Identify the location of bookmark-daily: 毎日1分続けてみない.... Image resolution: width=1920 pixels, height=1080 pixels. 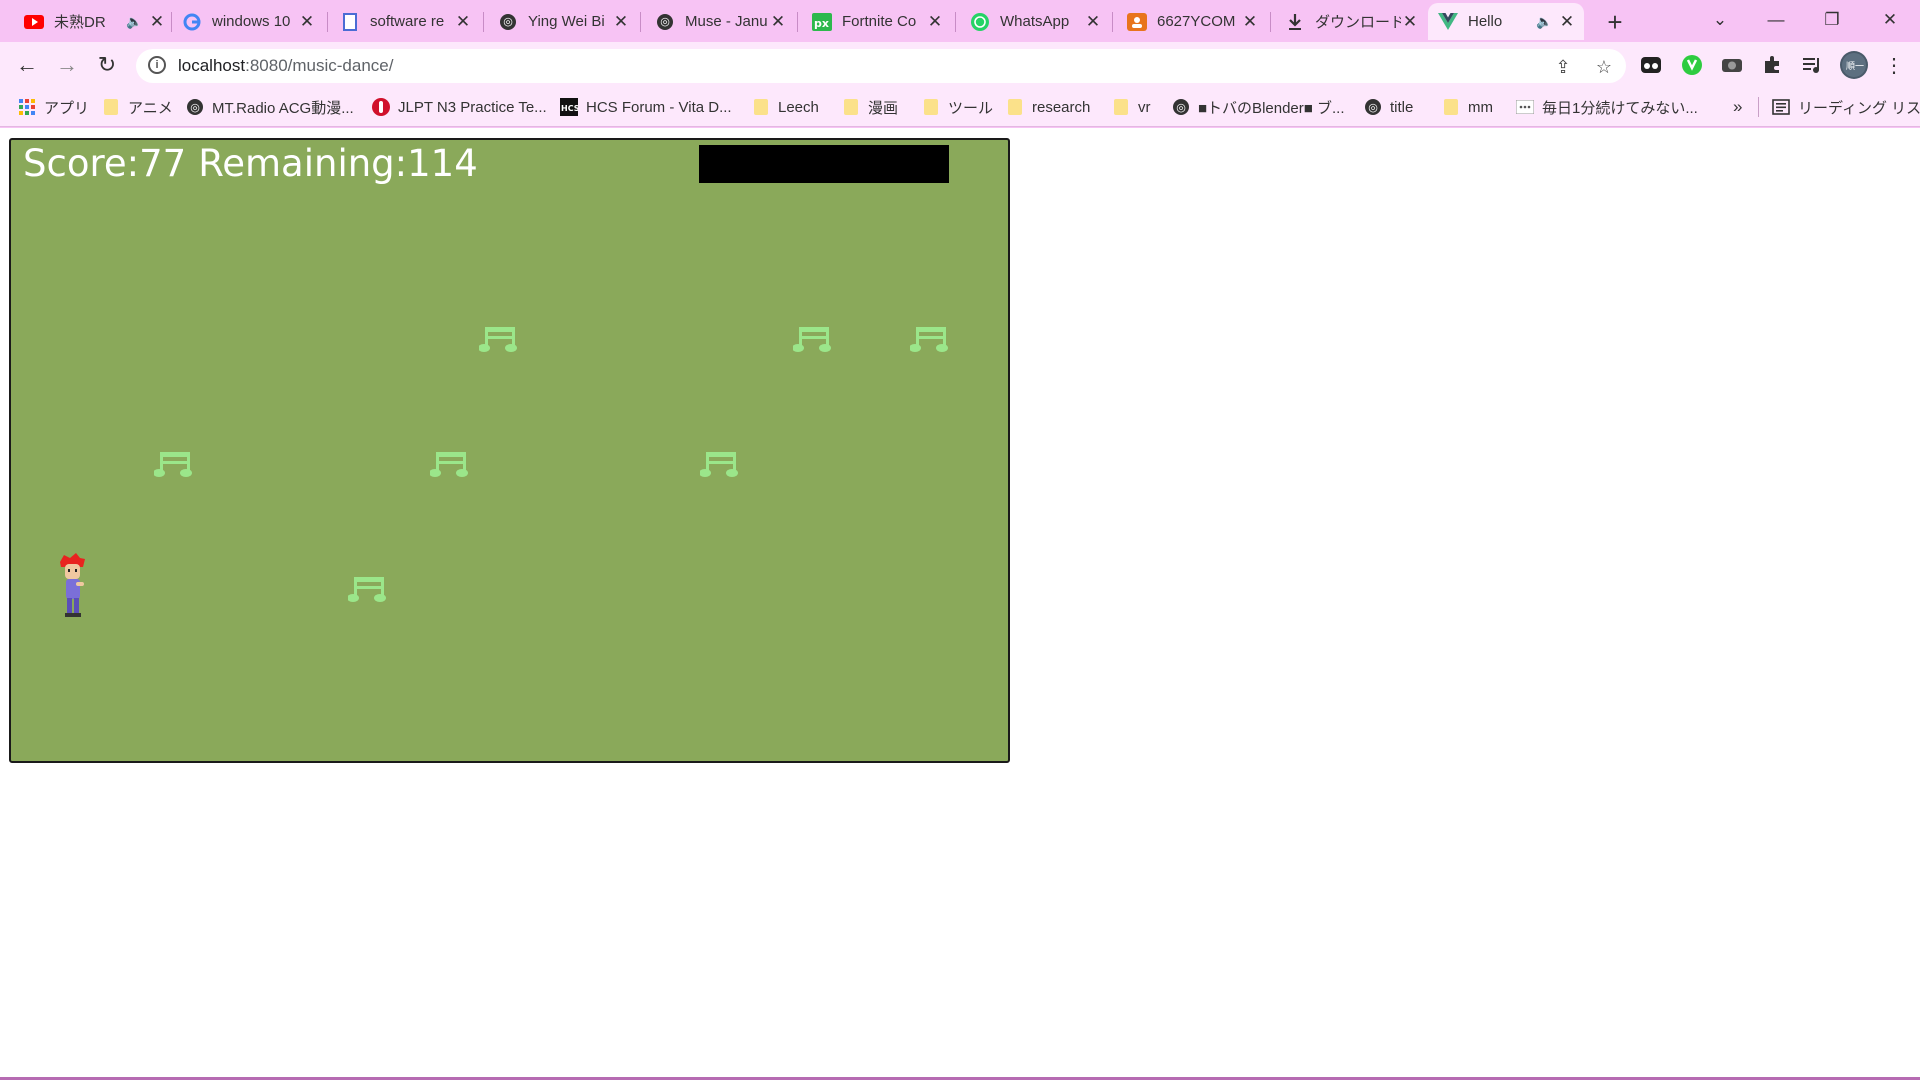
(1607, 107).